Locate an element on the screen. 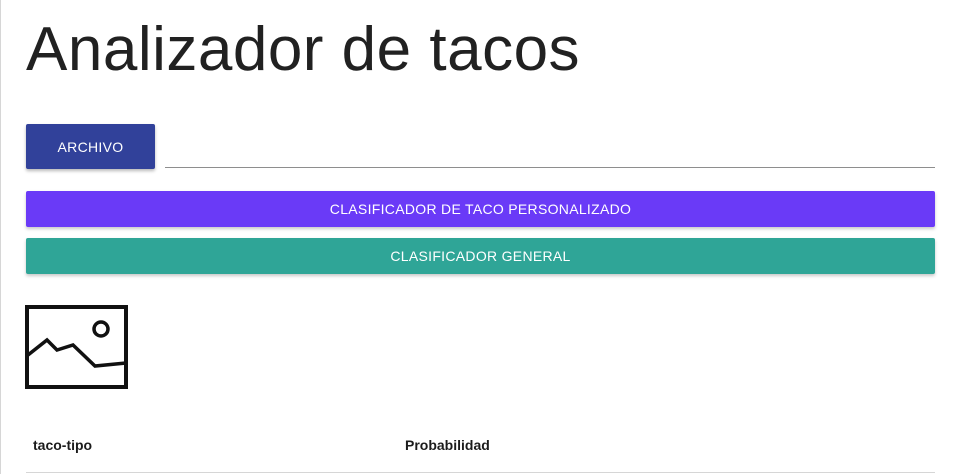 The height and width of the screenshot is (474, 966). column-header-taco-type: taco-tipo is located at coordinates (212, 445).